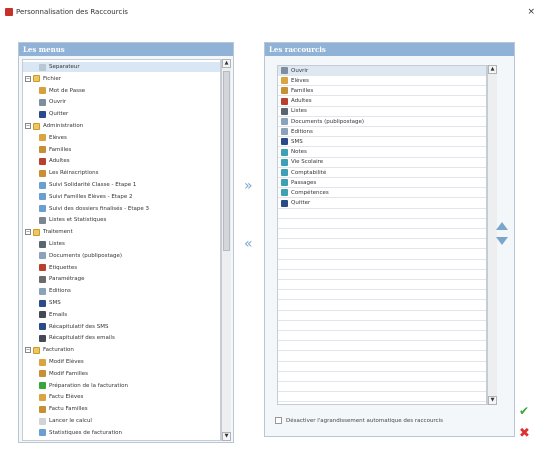  I want to click on menu-item: Documents (publipostage), so click(121, 256).